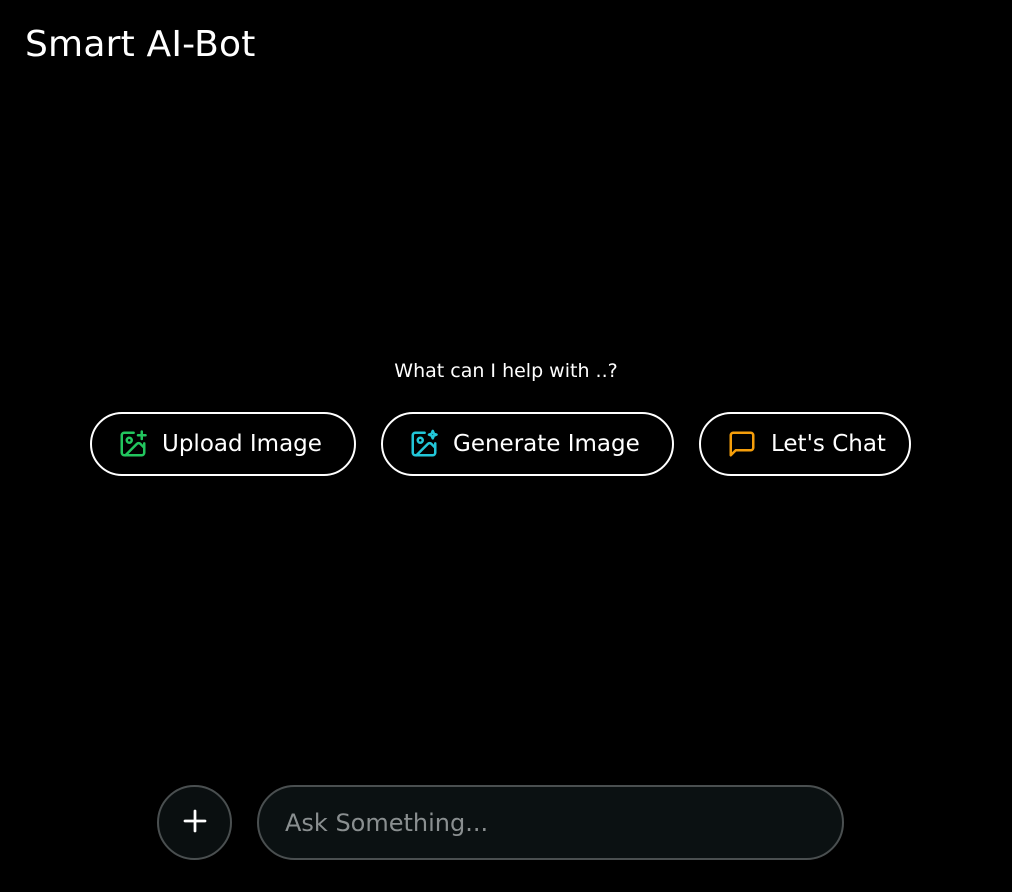 The height and width of the screenshot is (892, 1012). I want to click on plus-icon, so click(195, 823).